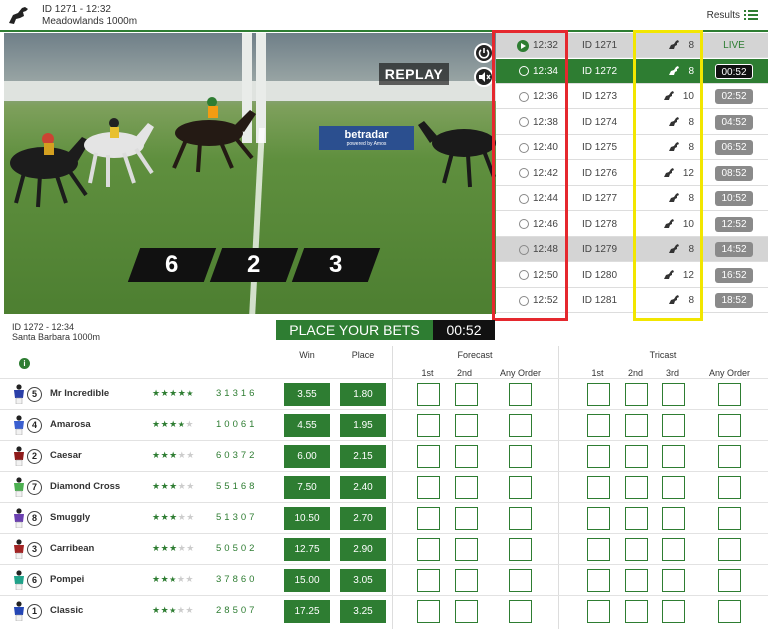  What do you see at coordinates (632, 249) in the screenshot?
I see `schedule-row: 12:48 ID 1279 8 14:52` at bounding box center [632, 249].